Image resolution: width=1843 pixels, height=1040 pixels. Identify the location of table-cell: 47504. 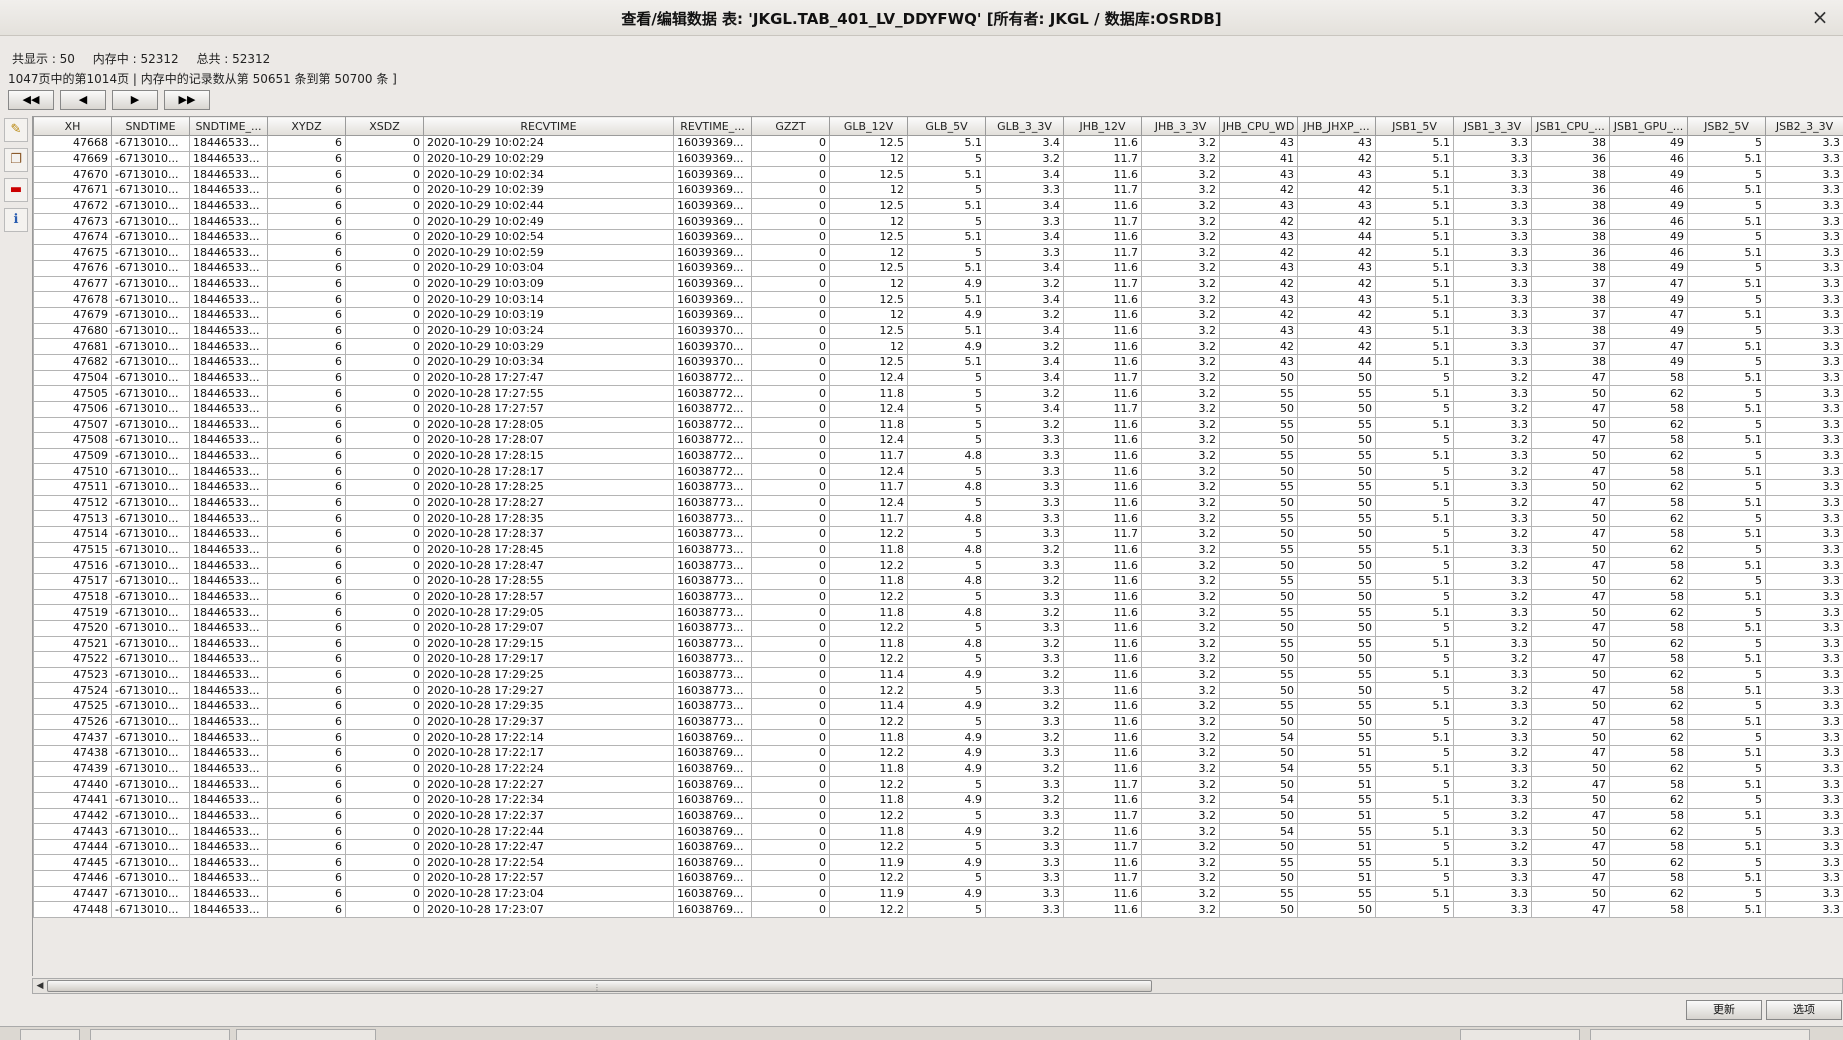
(72, 378).